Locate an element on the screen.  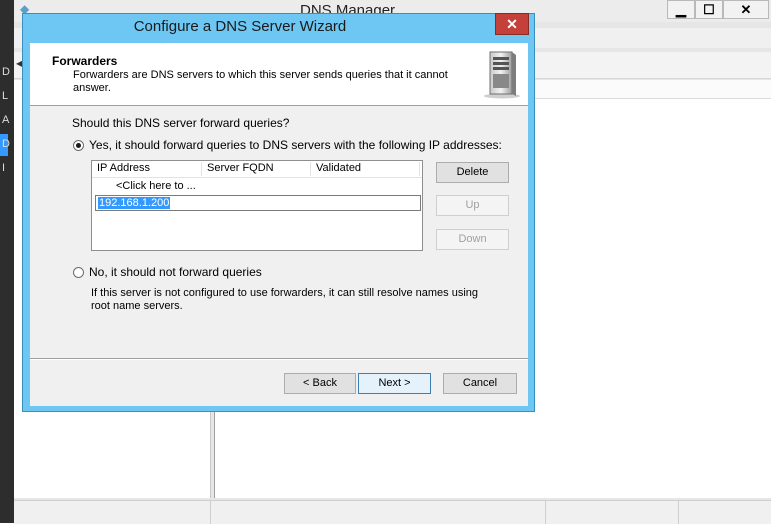
wizard-title: Configure a DNS Server Wizard is located at coordinates (240, 26).